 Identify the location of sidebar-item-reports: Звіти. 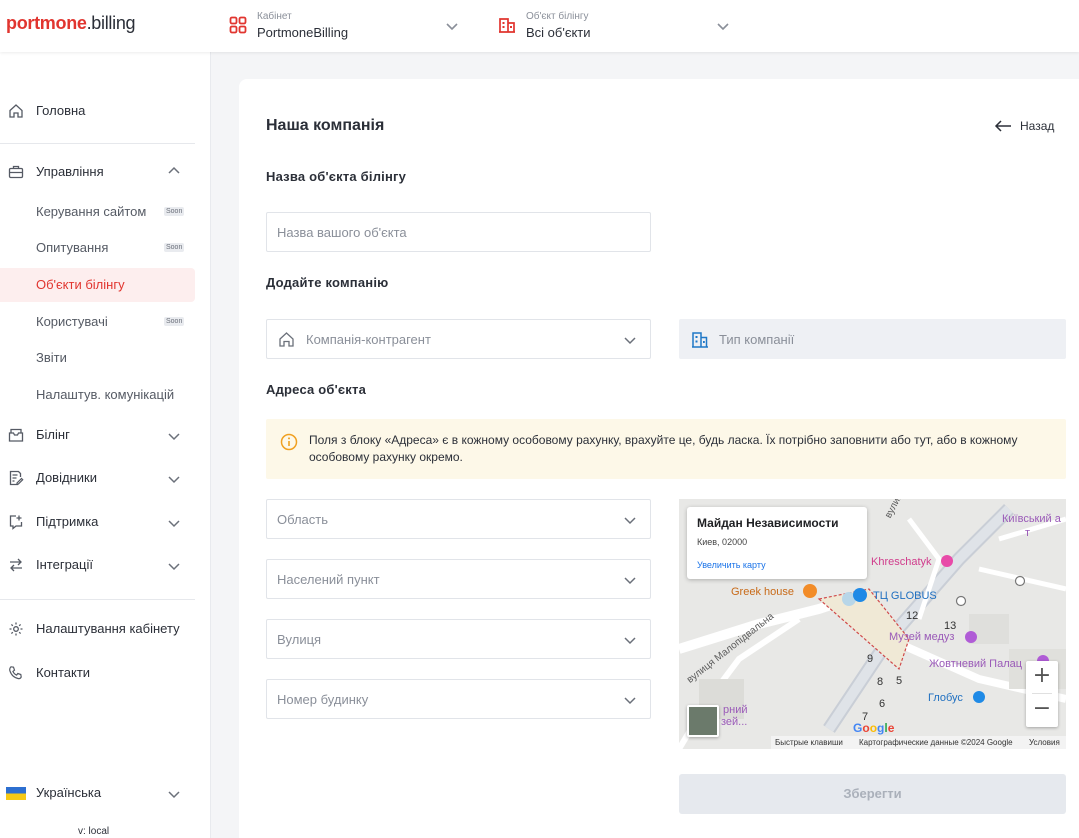
(97, 358).